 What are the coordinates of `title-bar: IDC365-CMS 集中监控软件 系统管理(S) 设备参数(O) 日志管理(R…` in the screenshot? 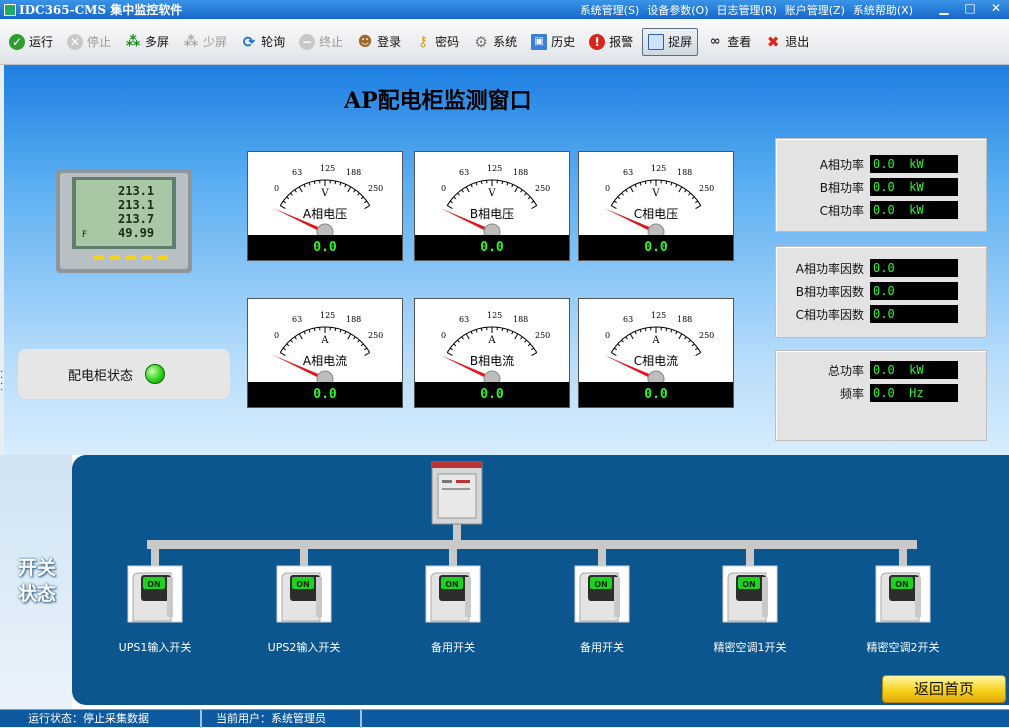 It's located at (504, 9).